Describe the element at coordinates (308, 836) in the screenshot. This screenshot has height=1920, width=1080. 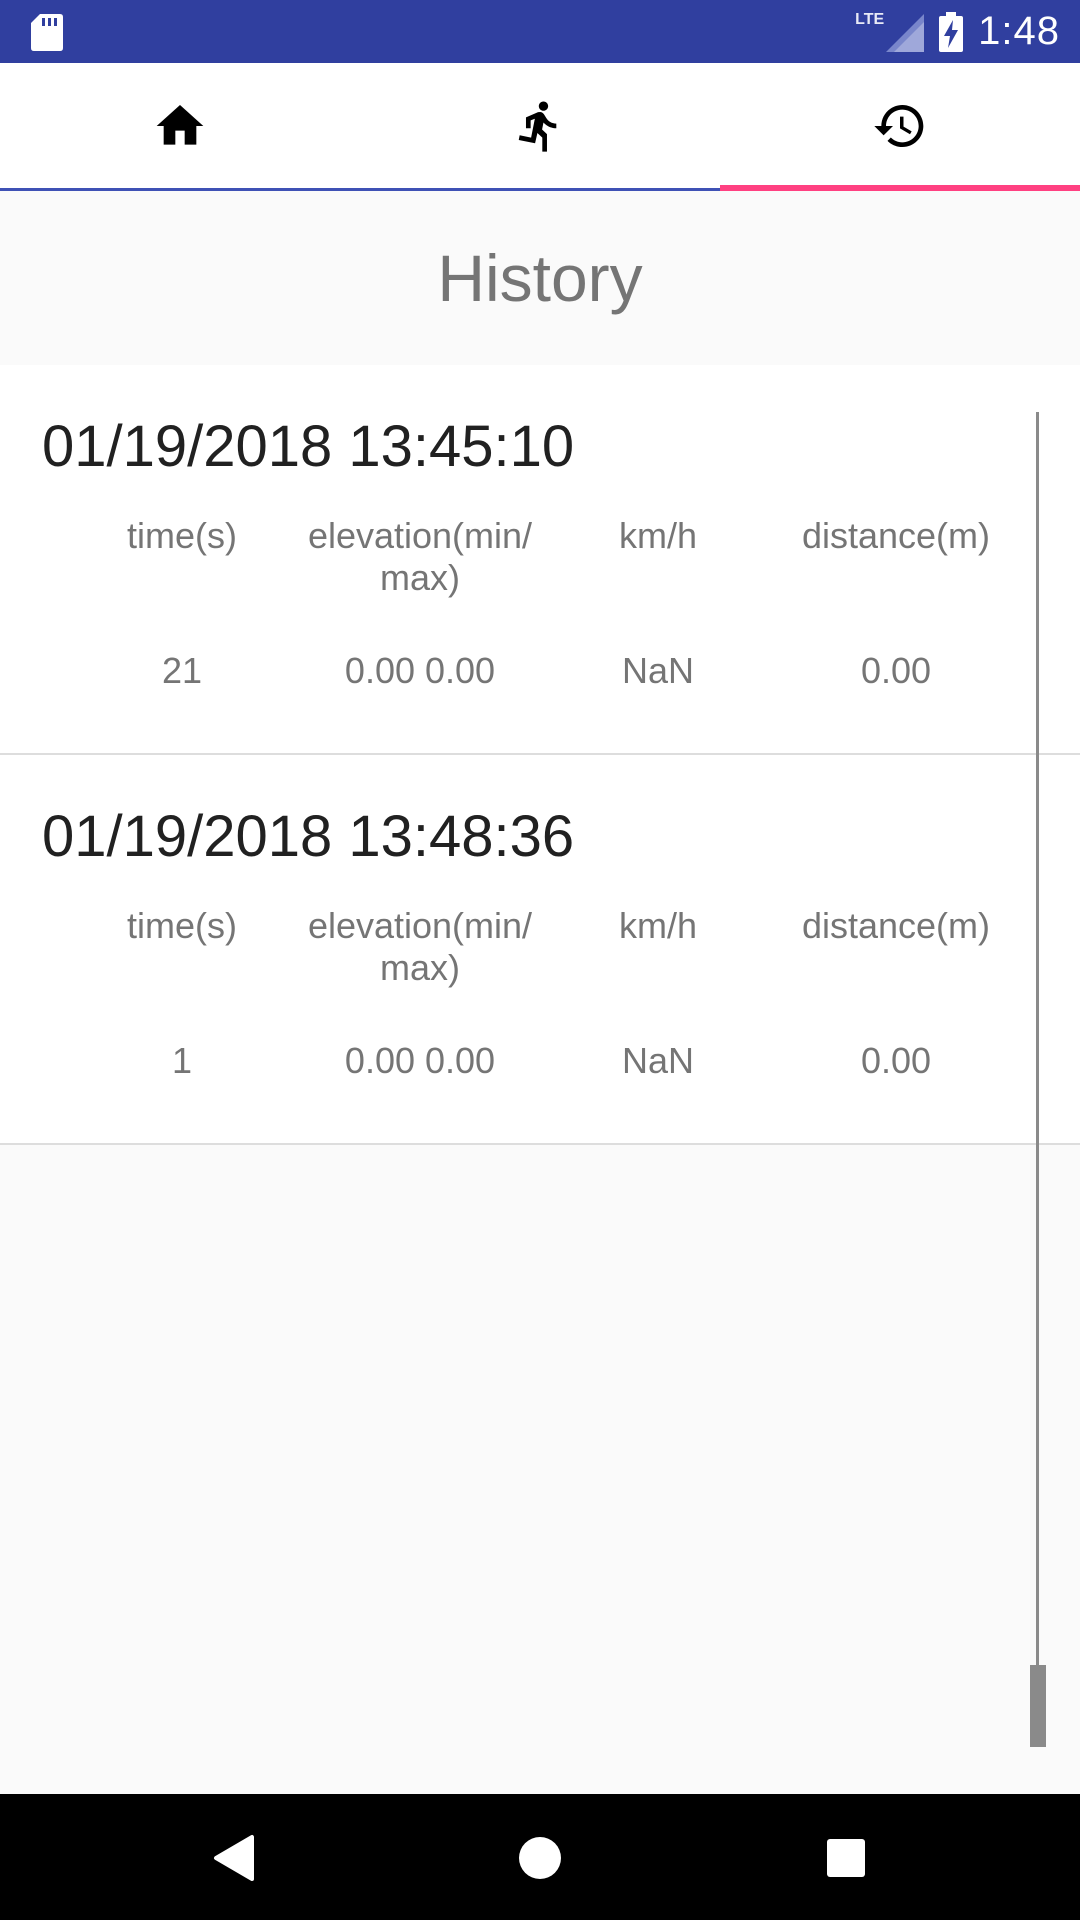
I see `entry-date: 01/19/2018 13:48:36` at that location.